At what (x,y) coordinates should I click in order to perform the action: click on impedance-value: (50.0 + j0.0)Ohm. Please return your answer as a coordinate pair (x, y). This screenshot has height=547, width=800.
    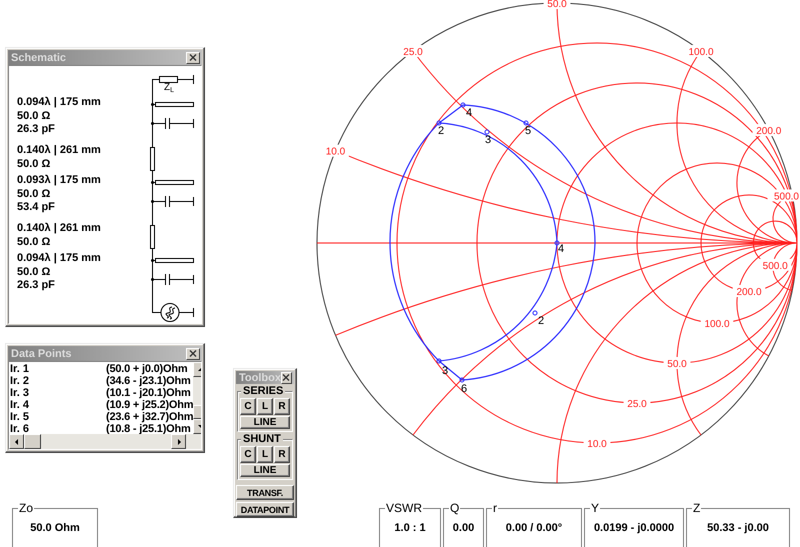
    Looking at the image, I should click on (147, 369).